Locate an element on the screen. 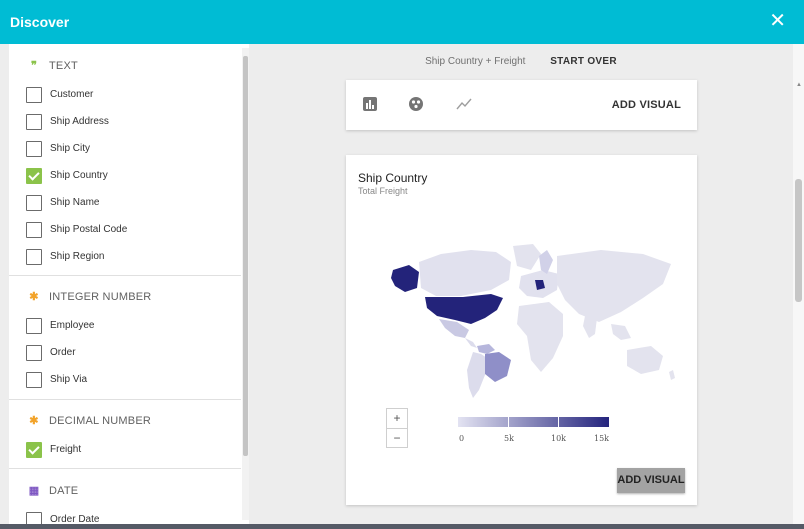 The width and height of the screenshot is (804, 529). visual-toolbar-card: ADD VISUAL is located at coordinates (521, 105).